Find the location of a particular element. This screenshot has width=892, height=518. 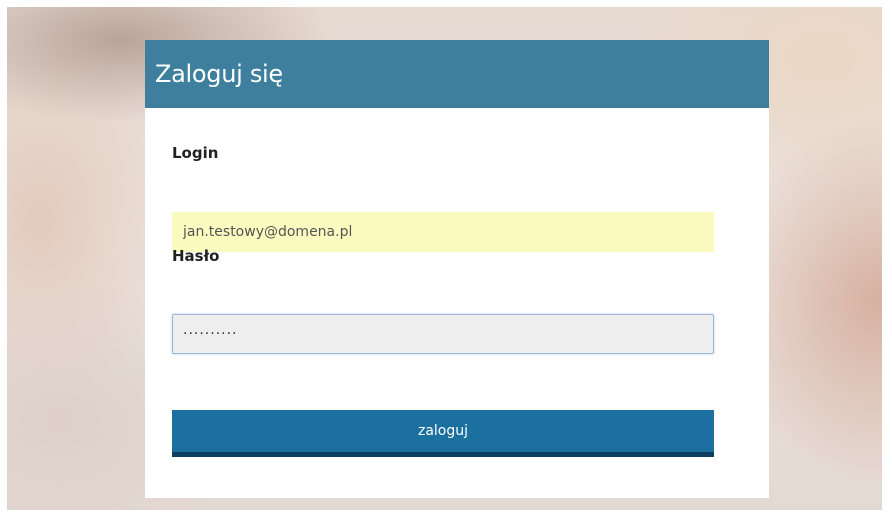

password-input is located at coordinates (443, 334).